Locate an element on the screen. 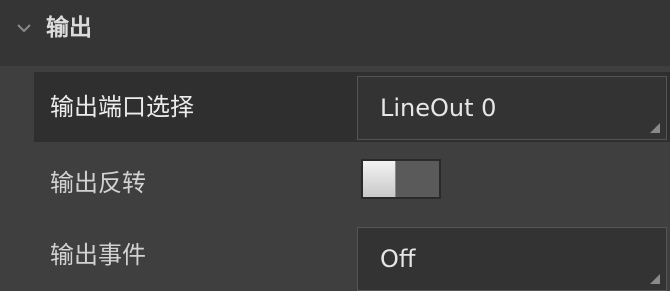  chevron-down-icon is located at coordinates (24, 28).